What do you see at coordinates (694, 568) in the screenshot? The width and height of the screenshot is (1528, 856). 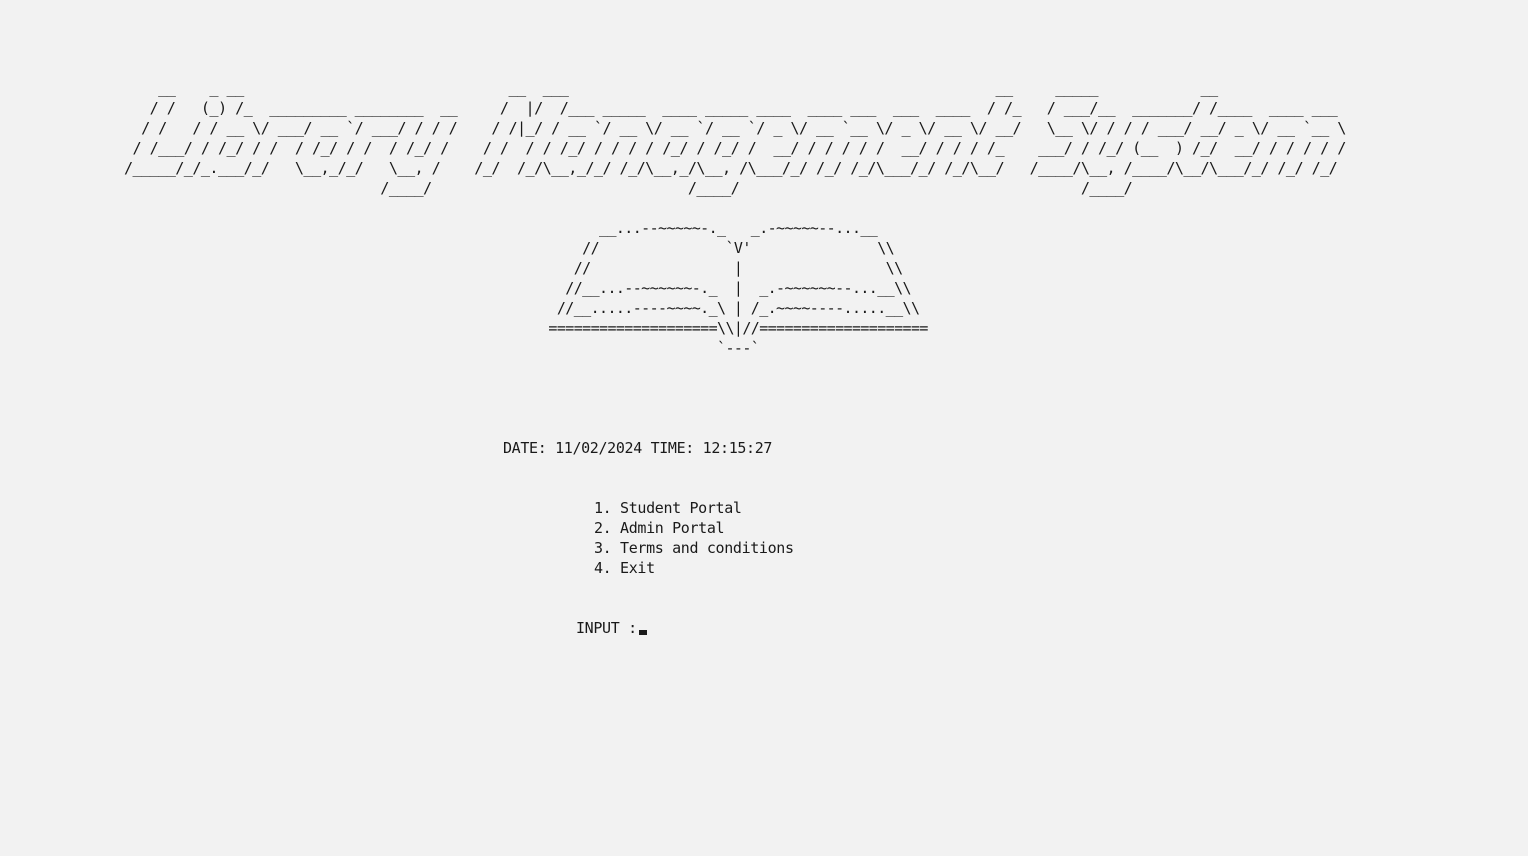 I see `menu-item-exit: 4. Exit` at bounding box center [694, 568].